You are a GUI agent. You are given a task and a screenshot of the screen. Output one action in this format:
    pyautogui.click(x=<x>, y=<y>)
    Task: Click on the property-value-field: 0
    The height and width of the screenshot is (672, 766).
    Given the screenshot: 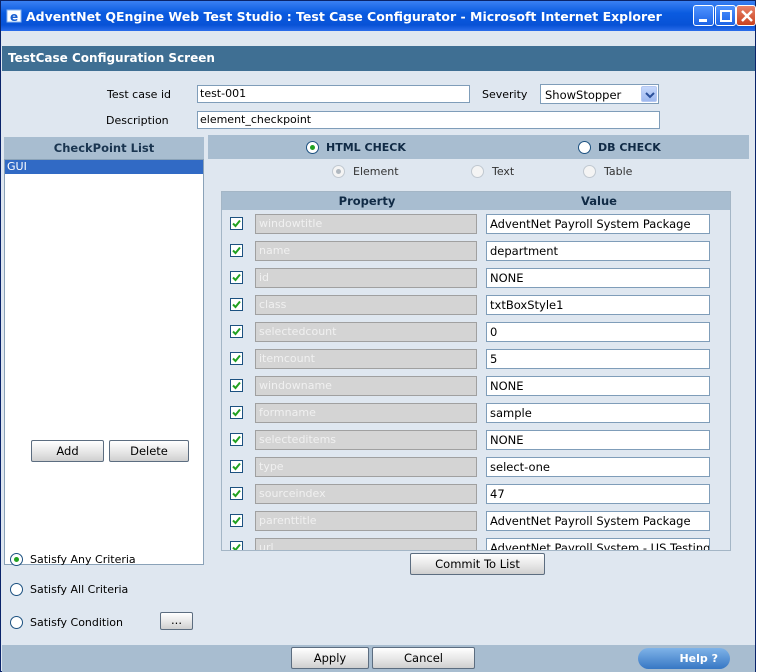 What is the action you would take?
    pyautogui.click(x=598, y=332)
    